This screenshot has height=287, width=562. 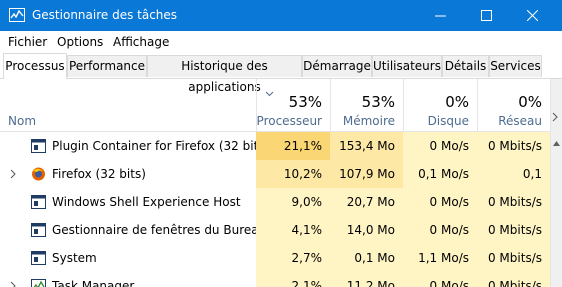 What do you see at coordinates (515, 66) in the screenshot?
I see `tab-services: Services` at bounding box center [515, 66].